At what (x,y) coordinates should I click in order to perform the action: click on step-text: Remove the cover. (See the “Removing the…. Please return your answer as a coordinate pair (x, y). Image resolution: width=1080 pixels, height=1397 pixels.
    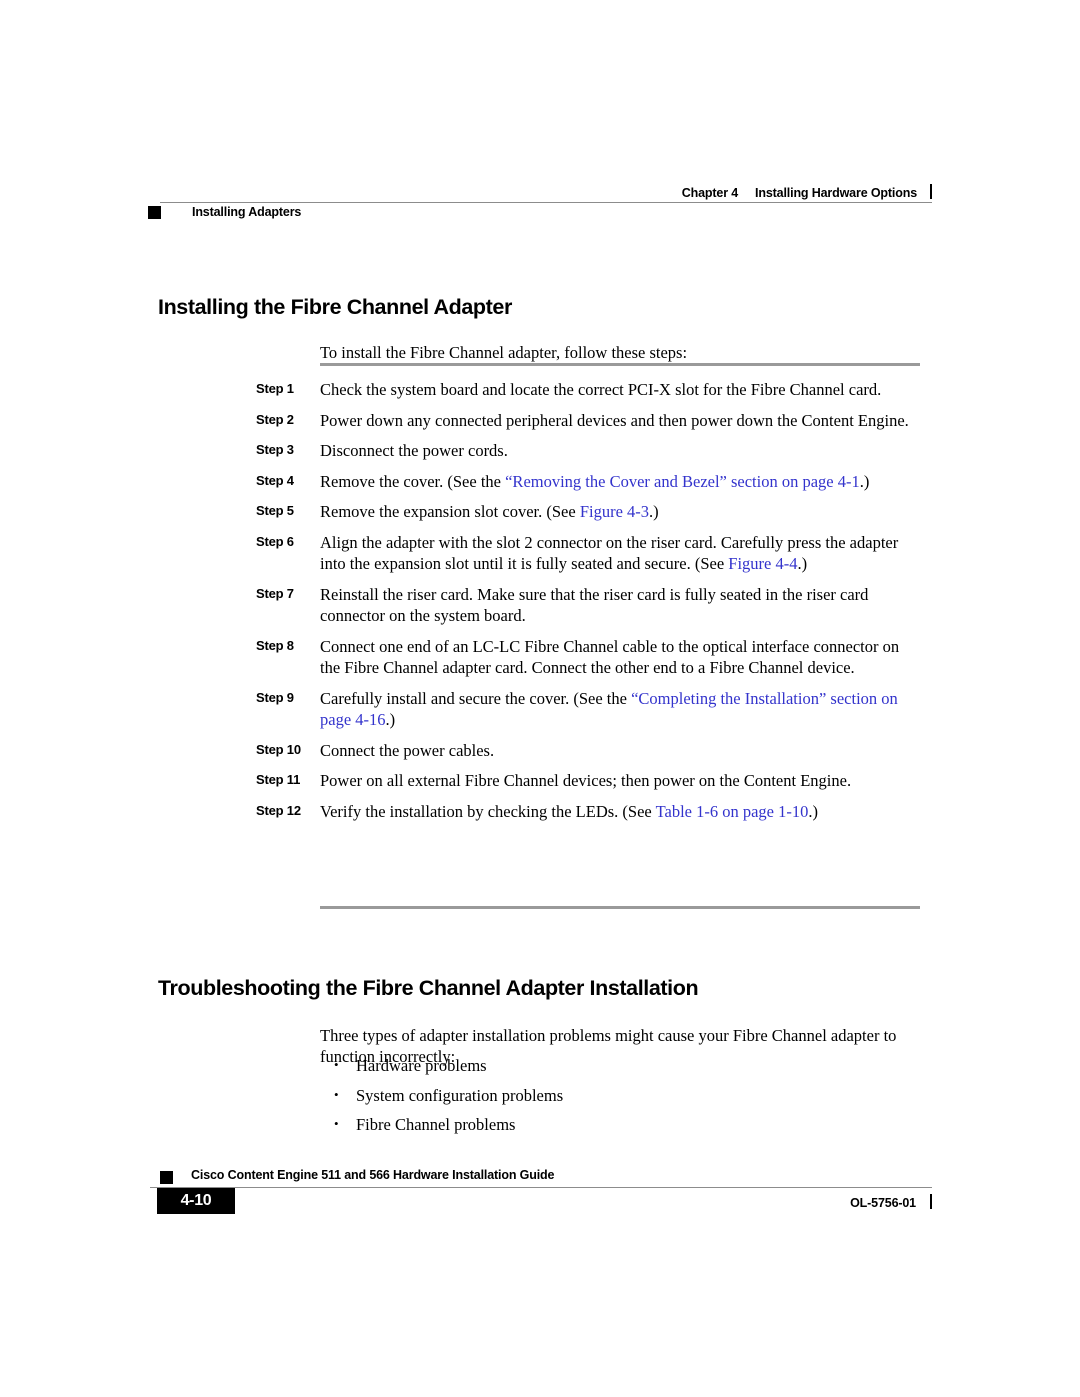
    Looking at the image, I should click on (620, 482).